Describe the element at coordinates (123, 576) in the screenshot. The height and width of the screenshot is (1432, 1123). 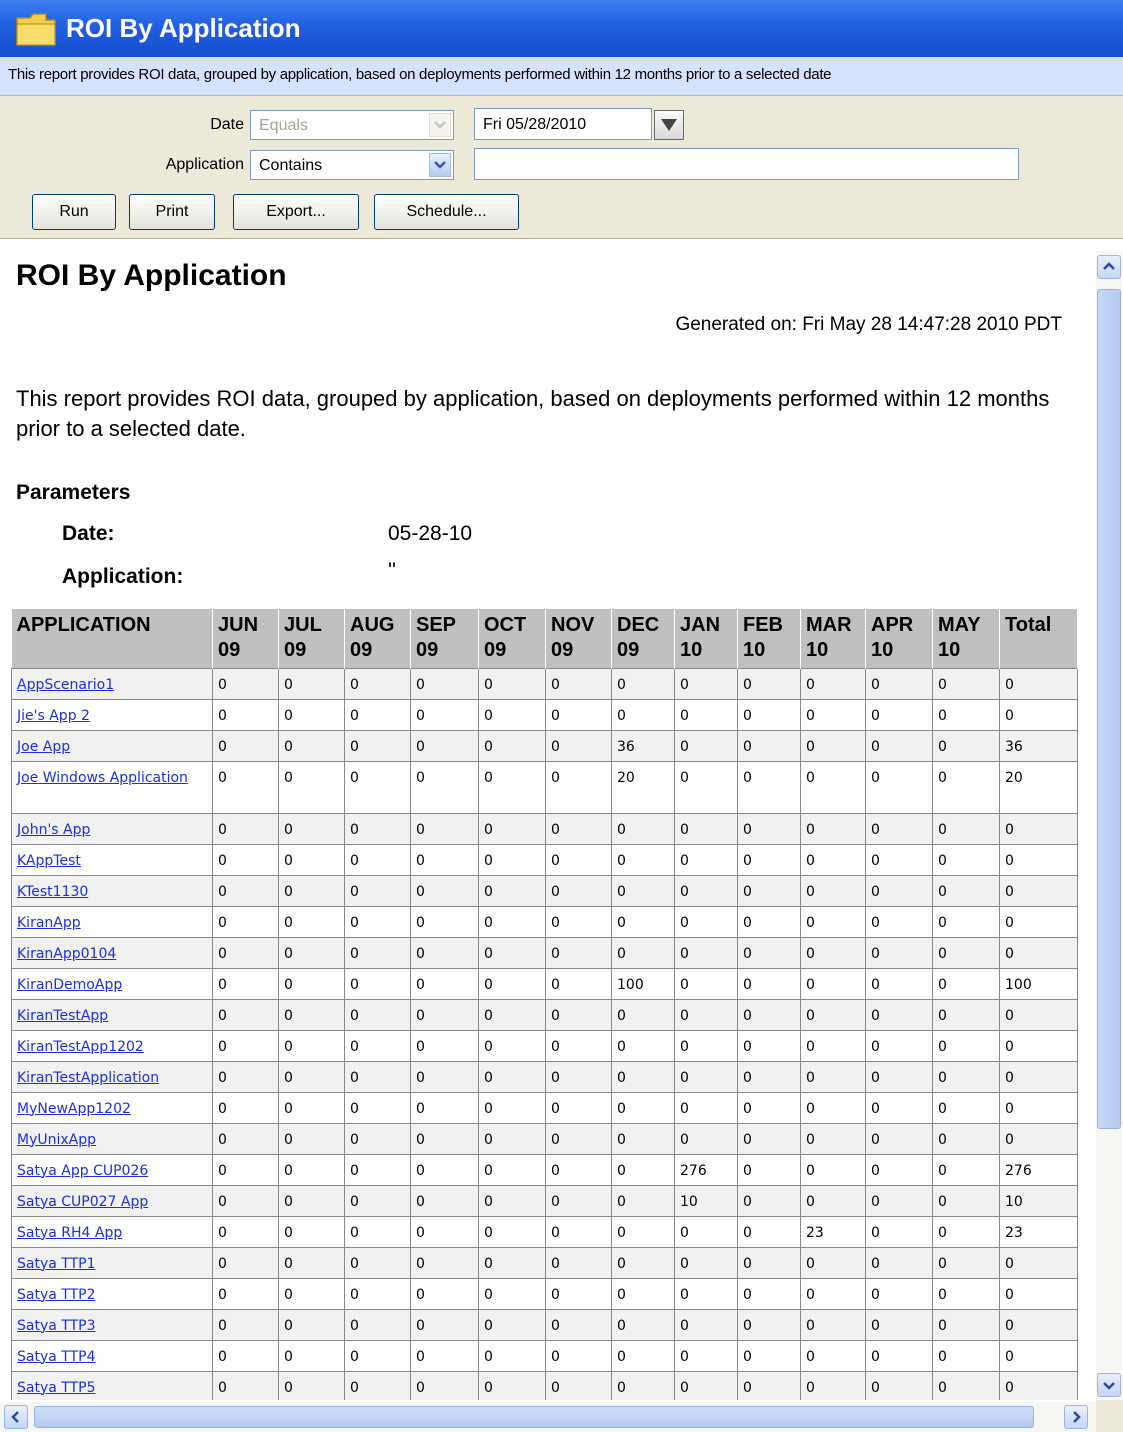
I see `param-label-application: Application:` at that location.